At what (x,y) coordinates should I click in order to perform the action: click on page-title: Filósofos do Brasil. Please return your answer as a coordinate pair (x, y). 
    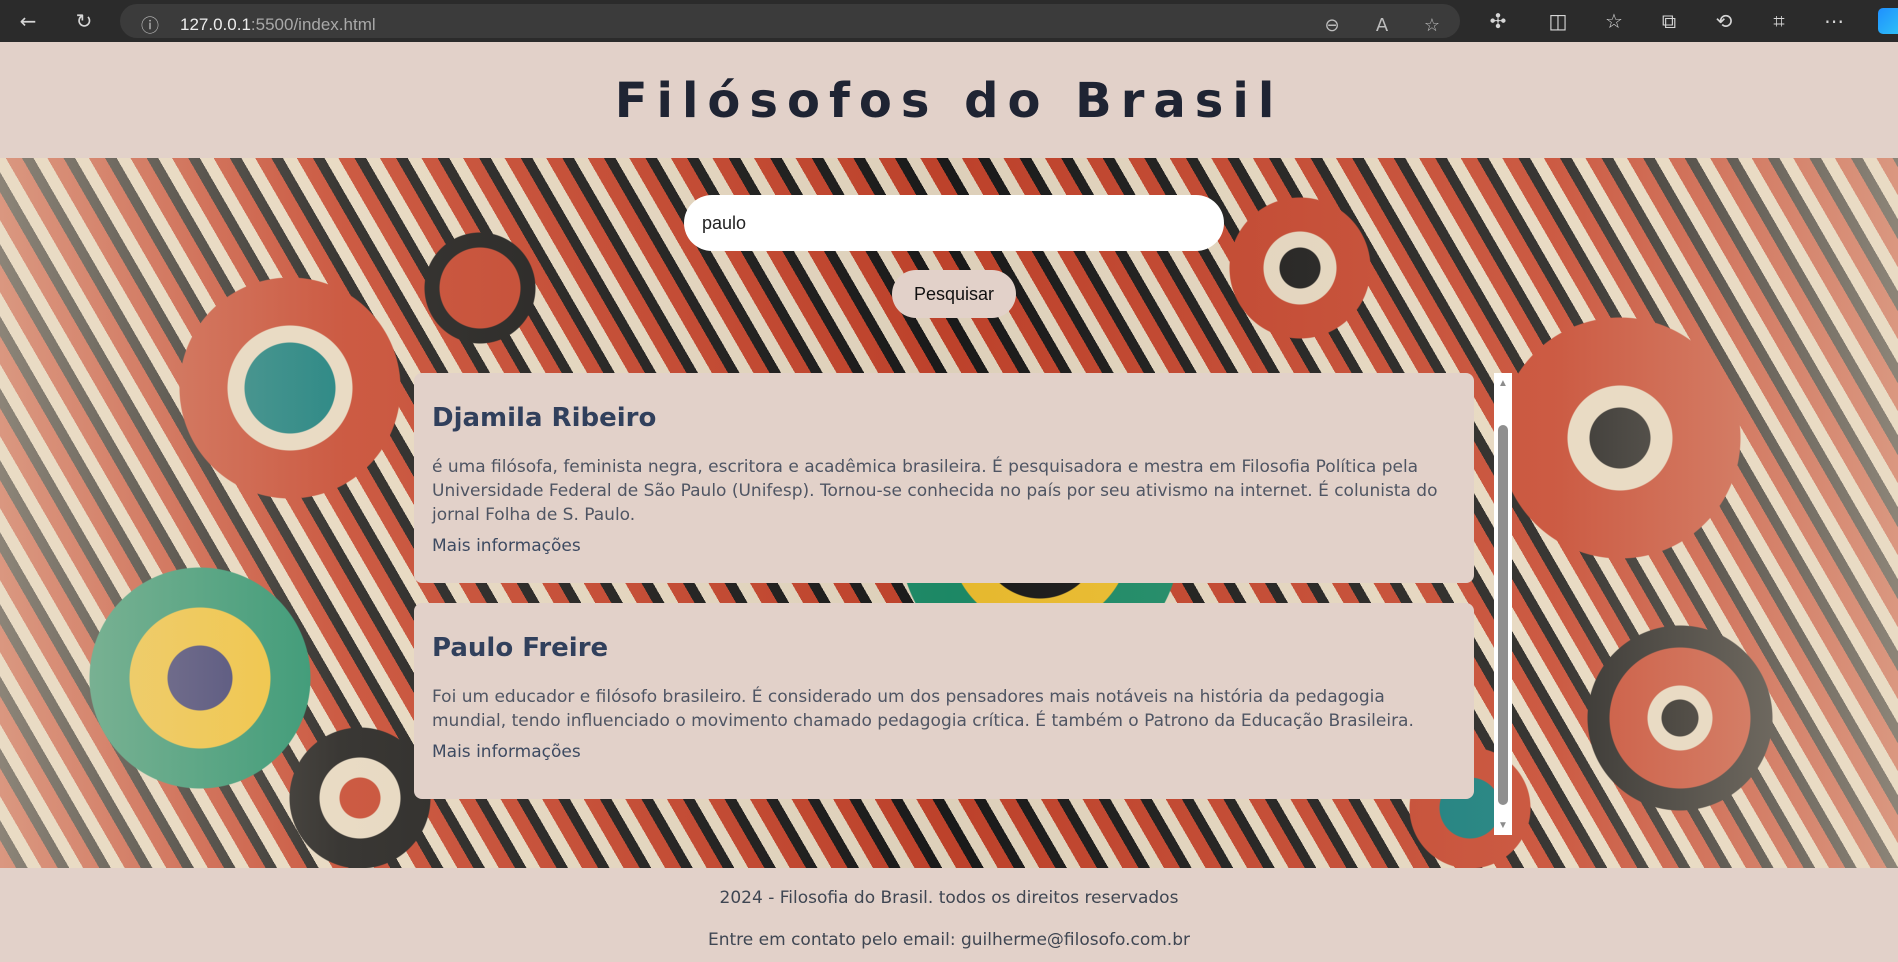
    Looking at the image, I should click on (949, 101).